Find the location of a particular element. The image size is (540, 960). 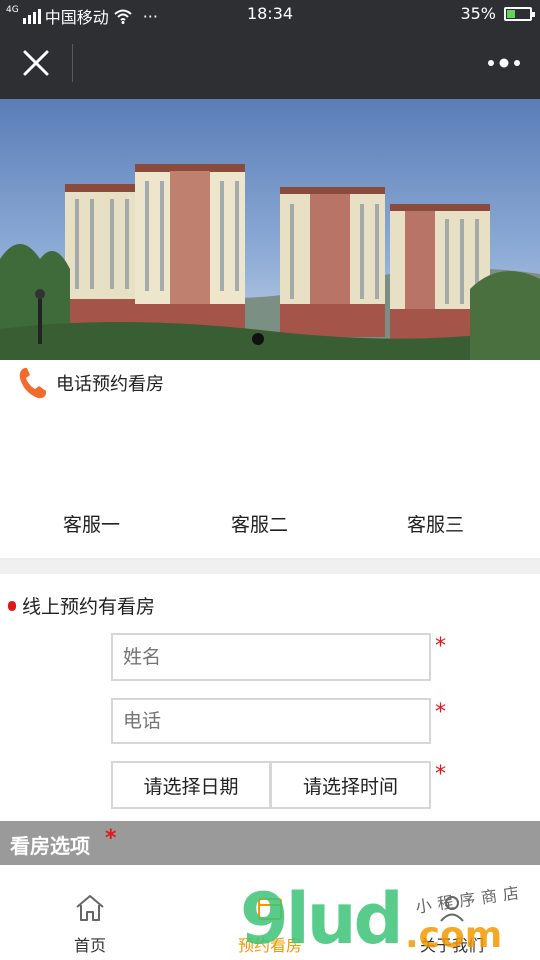

mini-program-navbar is located at coordinates (270, 63).